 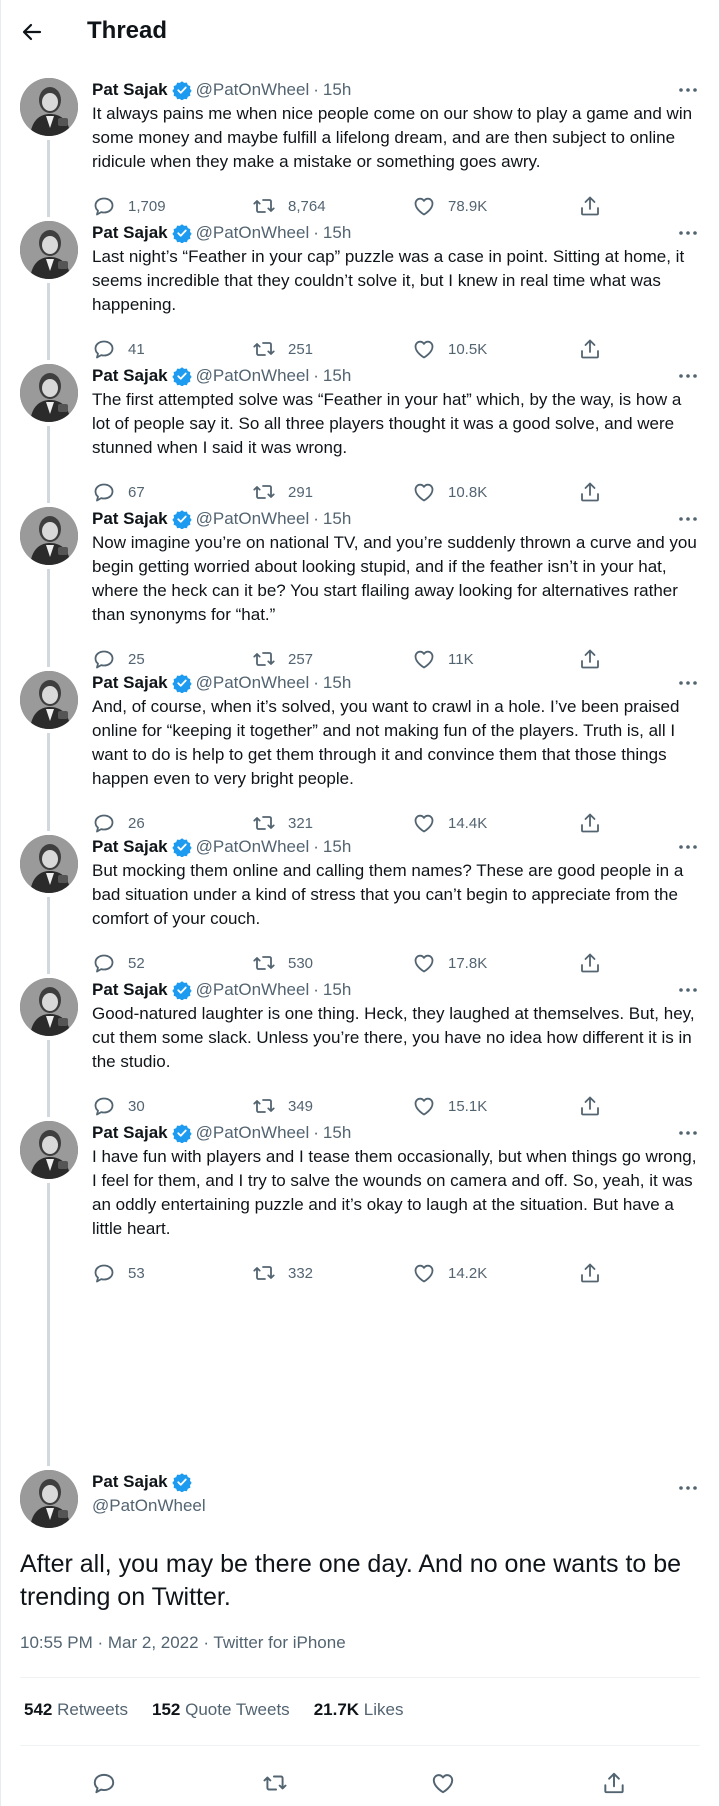 What do you see at coordinates (118, 349) in the screenshot?
I see `reply-button: 41` at bounding box center [118, 349].